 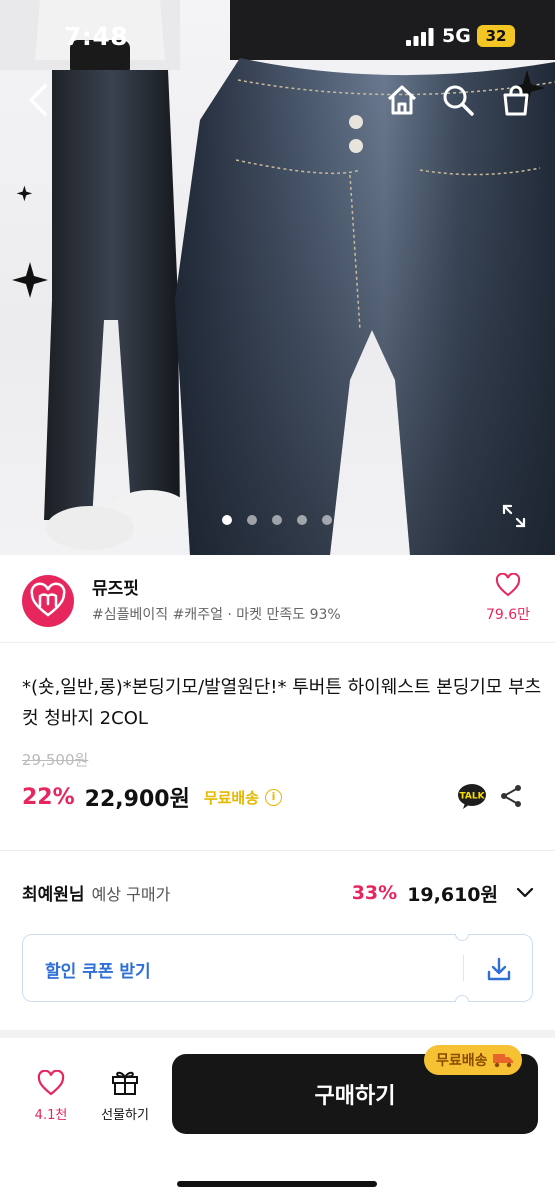 What do you see at coordinates (53, 895) in the screenshot?
I see `user-name: 최예원님` at bounding box center [53, 895].